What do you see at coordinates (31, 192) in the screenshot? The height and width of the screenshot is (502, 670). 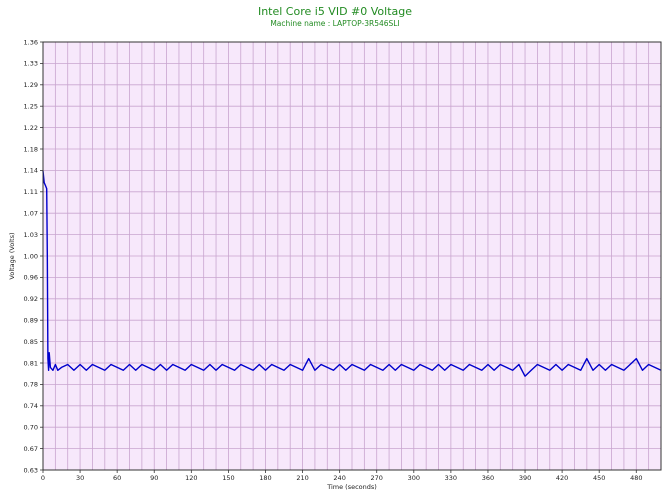 I see `y-tick-label: 1.11` at bounding box center [31, 192].